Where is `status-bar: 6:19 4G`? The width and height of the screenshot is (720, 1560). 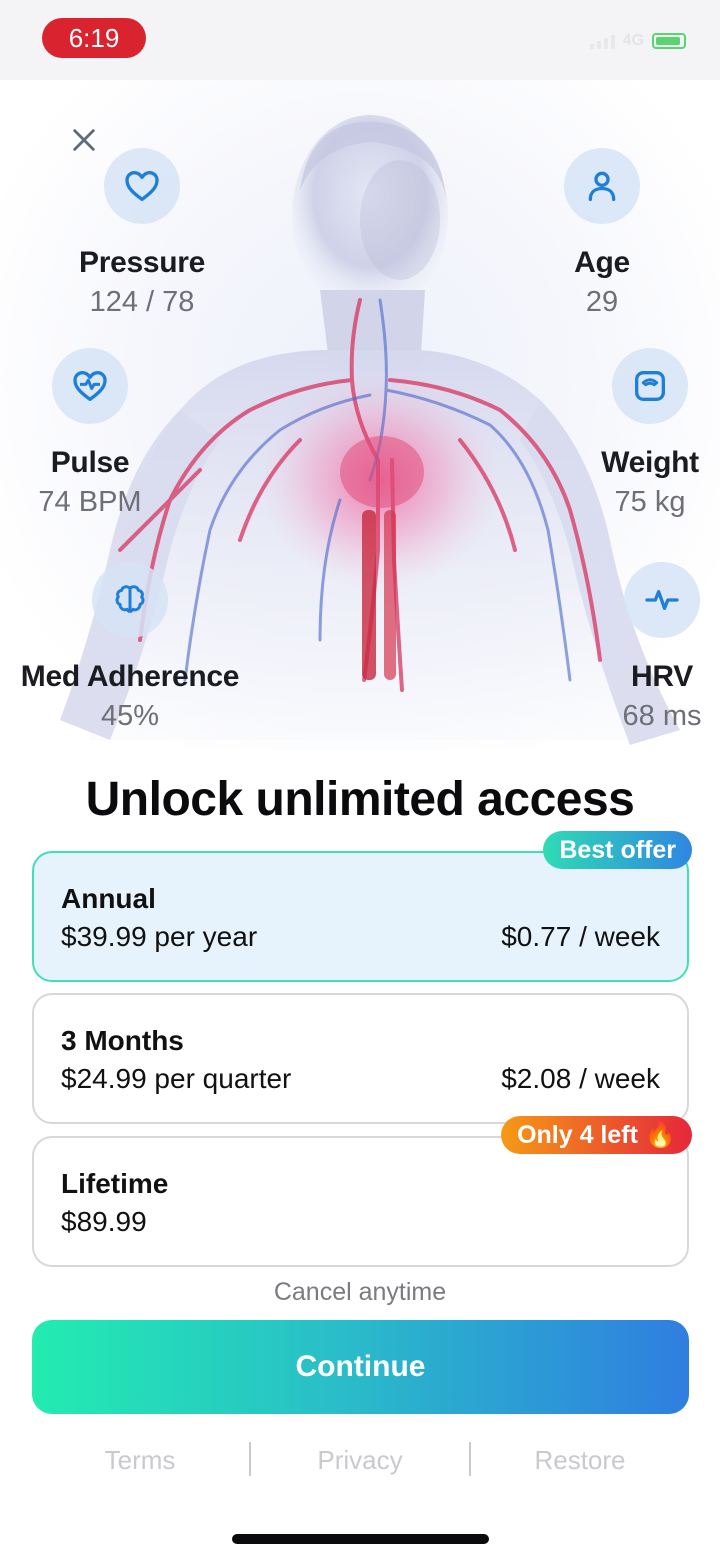
status-bar: 6:19 4G is located at coordinates (360, 40).